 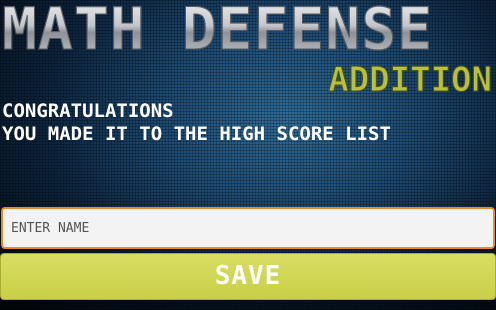 What do you see at coordinates (196, 134) in the screenshot?
I see `high-score-text: YOU MADE IT TO THE HIGH SCORE LIST` at bounding box center [196, 134].